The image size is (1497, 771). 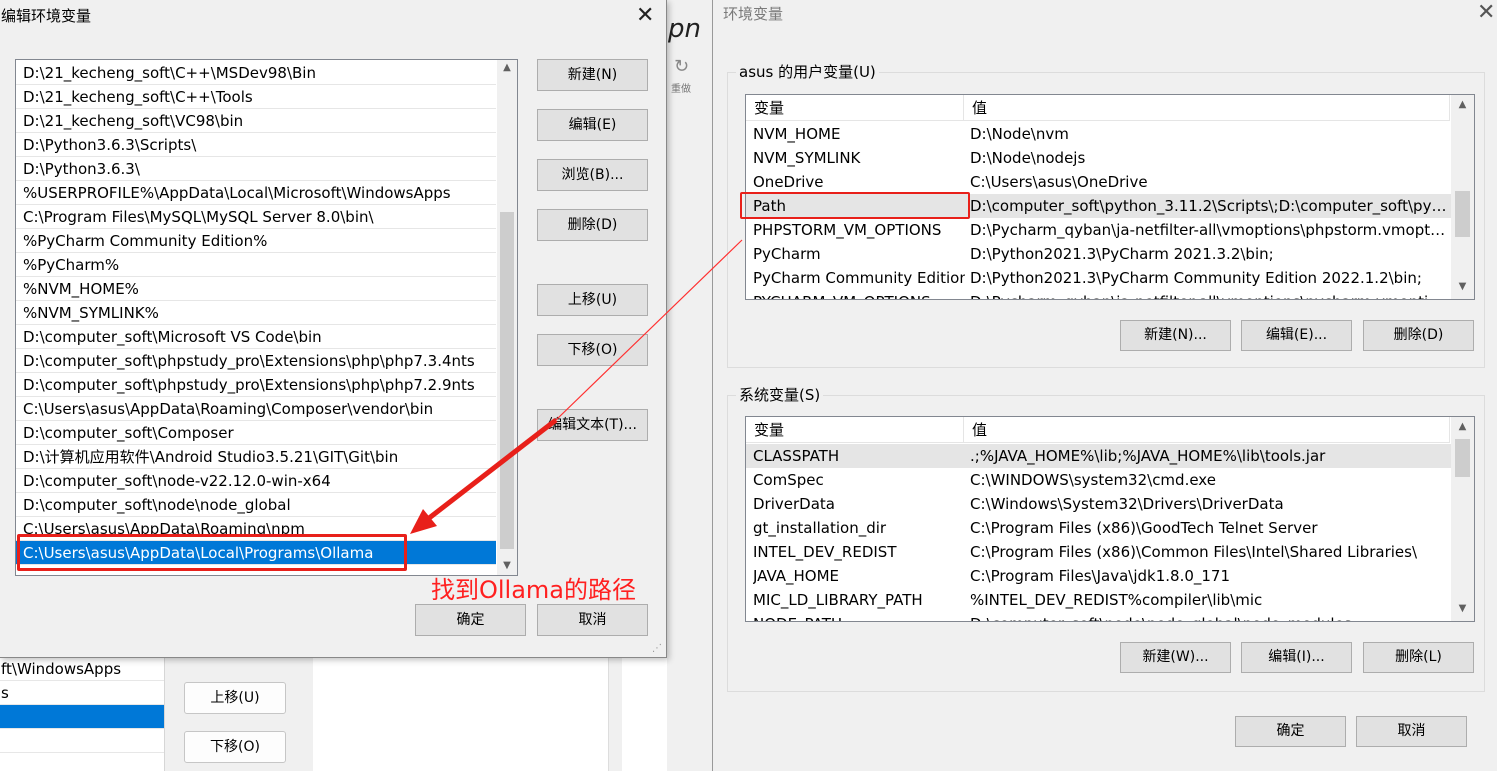 What do you see at coordinates (490, 471) in the screenshot?
I see `arrow-shaft` at bounding box center [490, 471].